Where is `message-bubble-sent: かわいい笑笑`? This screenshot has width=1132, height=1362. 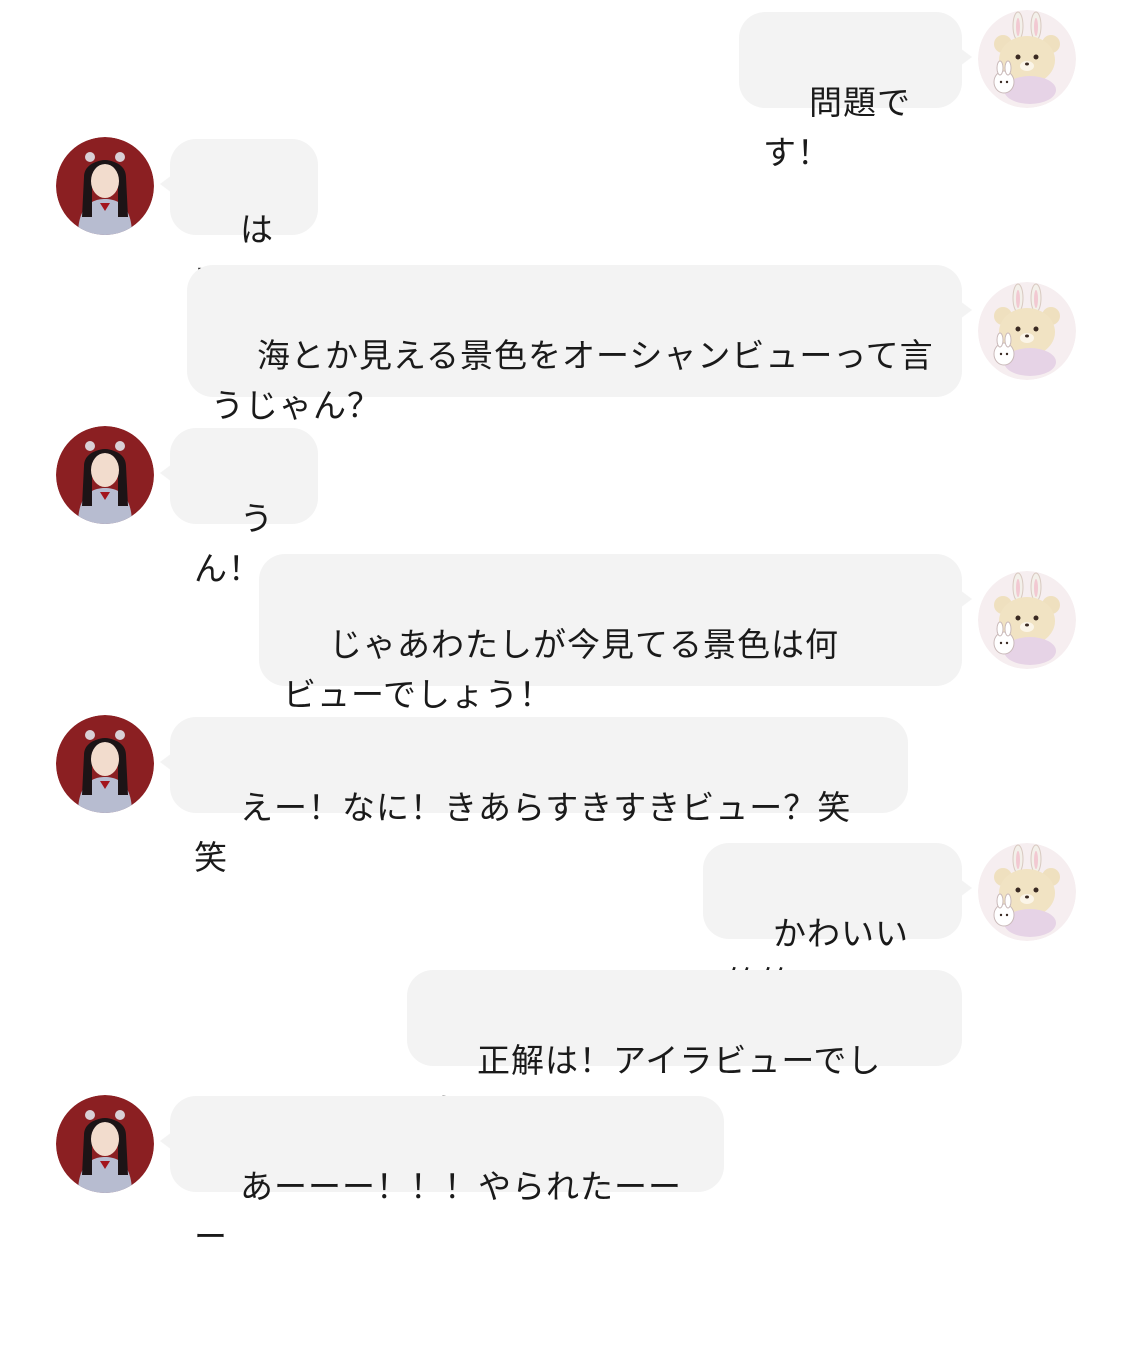
message-bubble-sent: かわいい笑笑 is located at coordinates (837, 923).